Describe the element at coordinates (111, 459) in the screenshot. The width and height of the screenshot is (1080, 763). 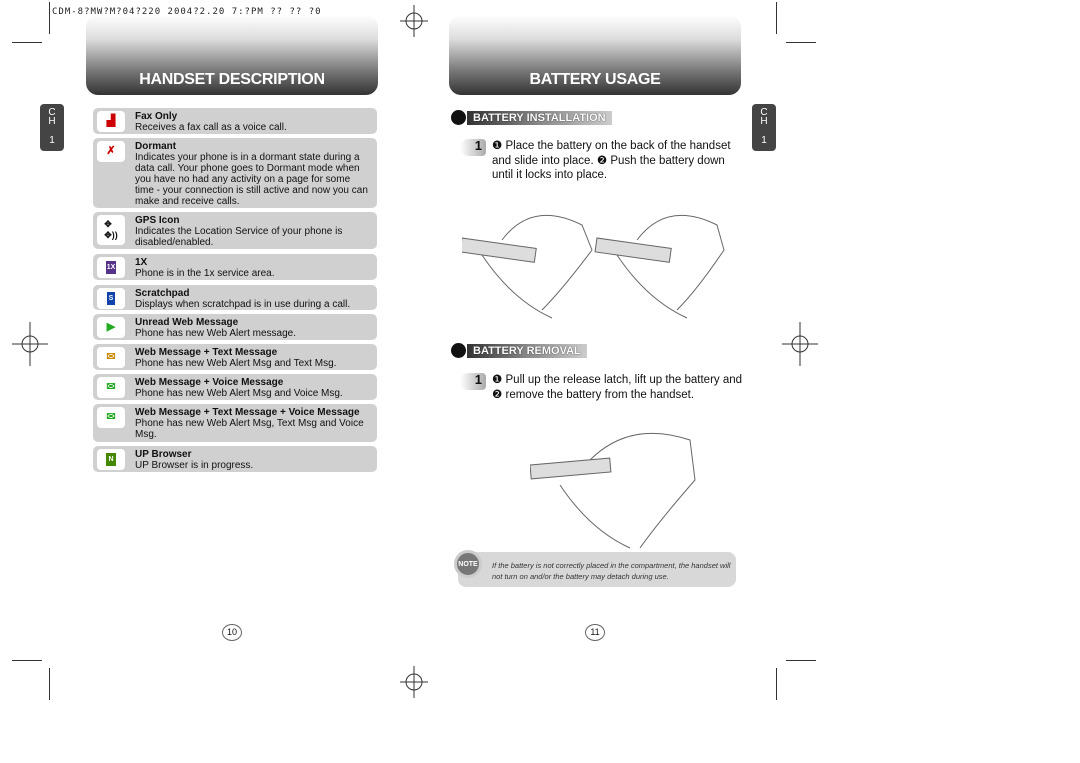
I see `up-browser-icon: N` at that location.